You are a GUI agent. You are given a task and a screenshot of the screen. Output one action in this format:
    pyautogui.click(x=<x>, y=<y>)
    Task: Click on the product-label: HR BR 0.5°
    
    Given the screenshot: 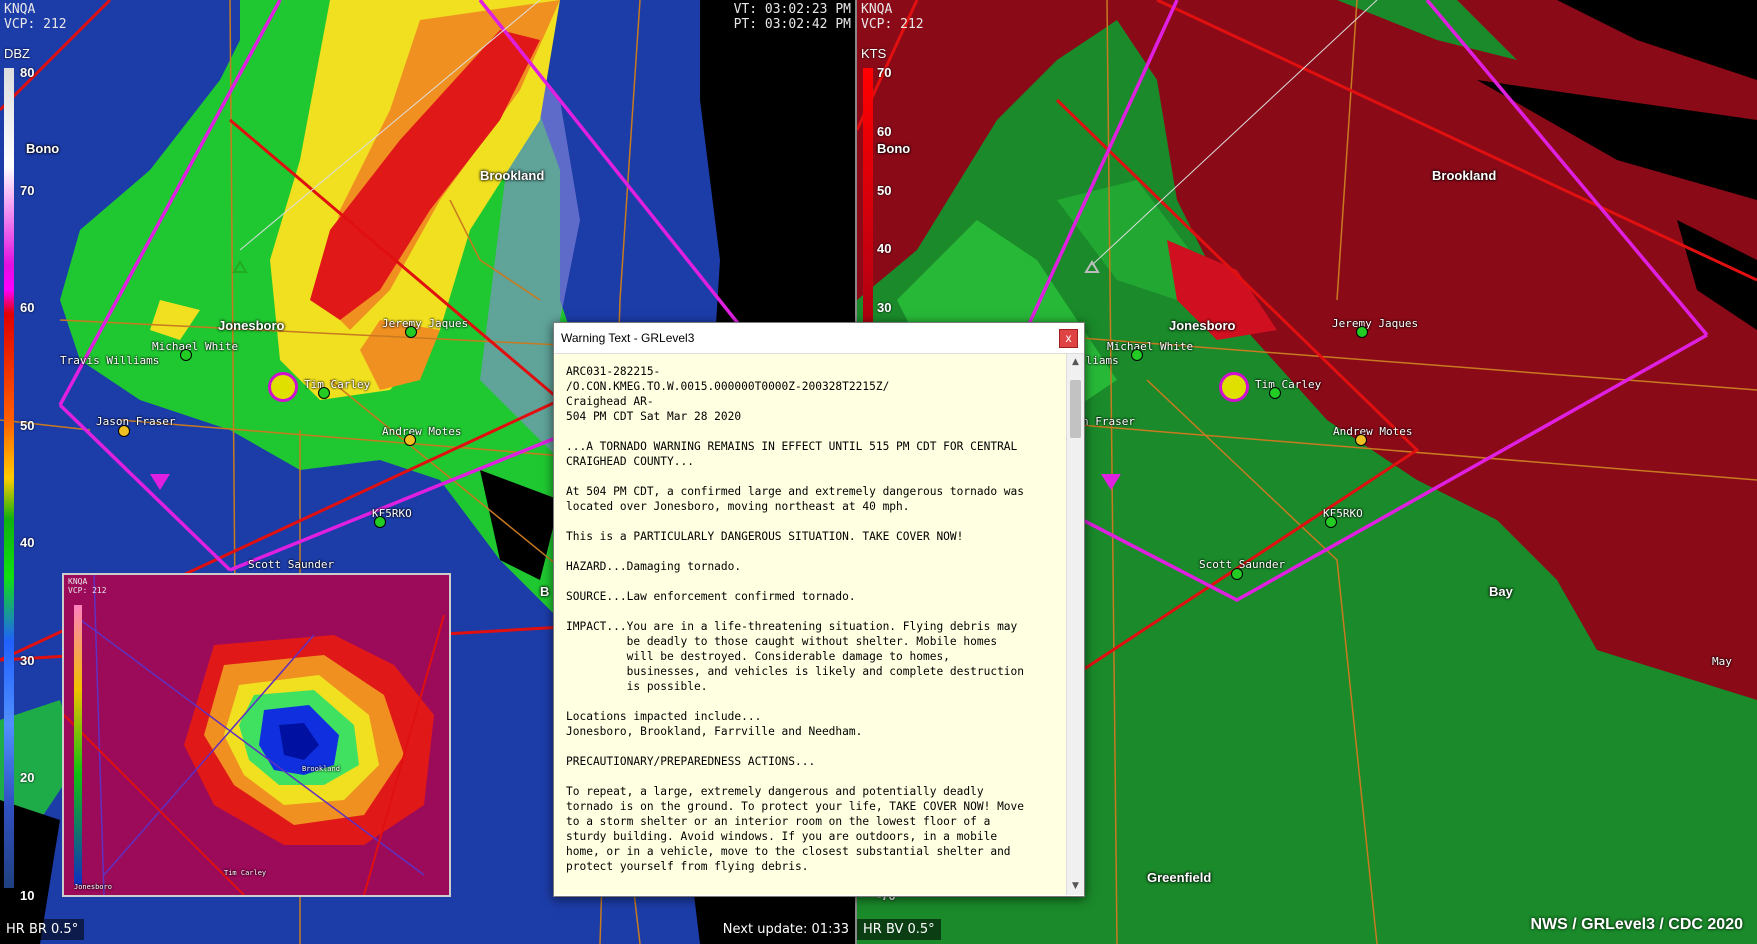 What is the action you would take?
    pyautogui.click(x=42, y=929)
    